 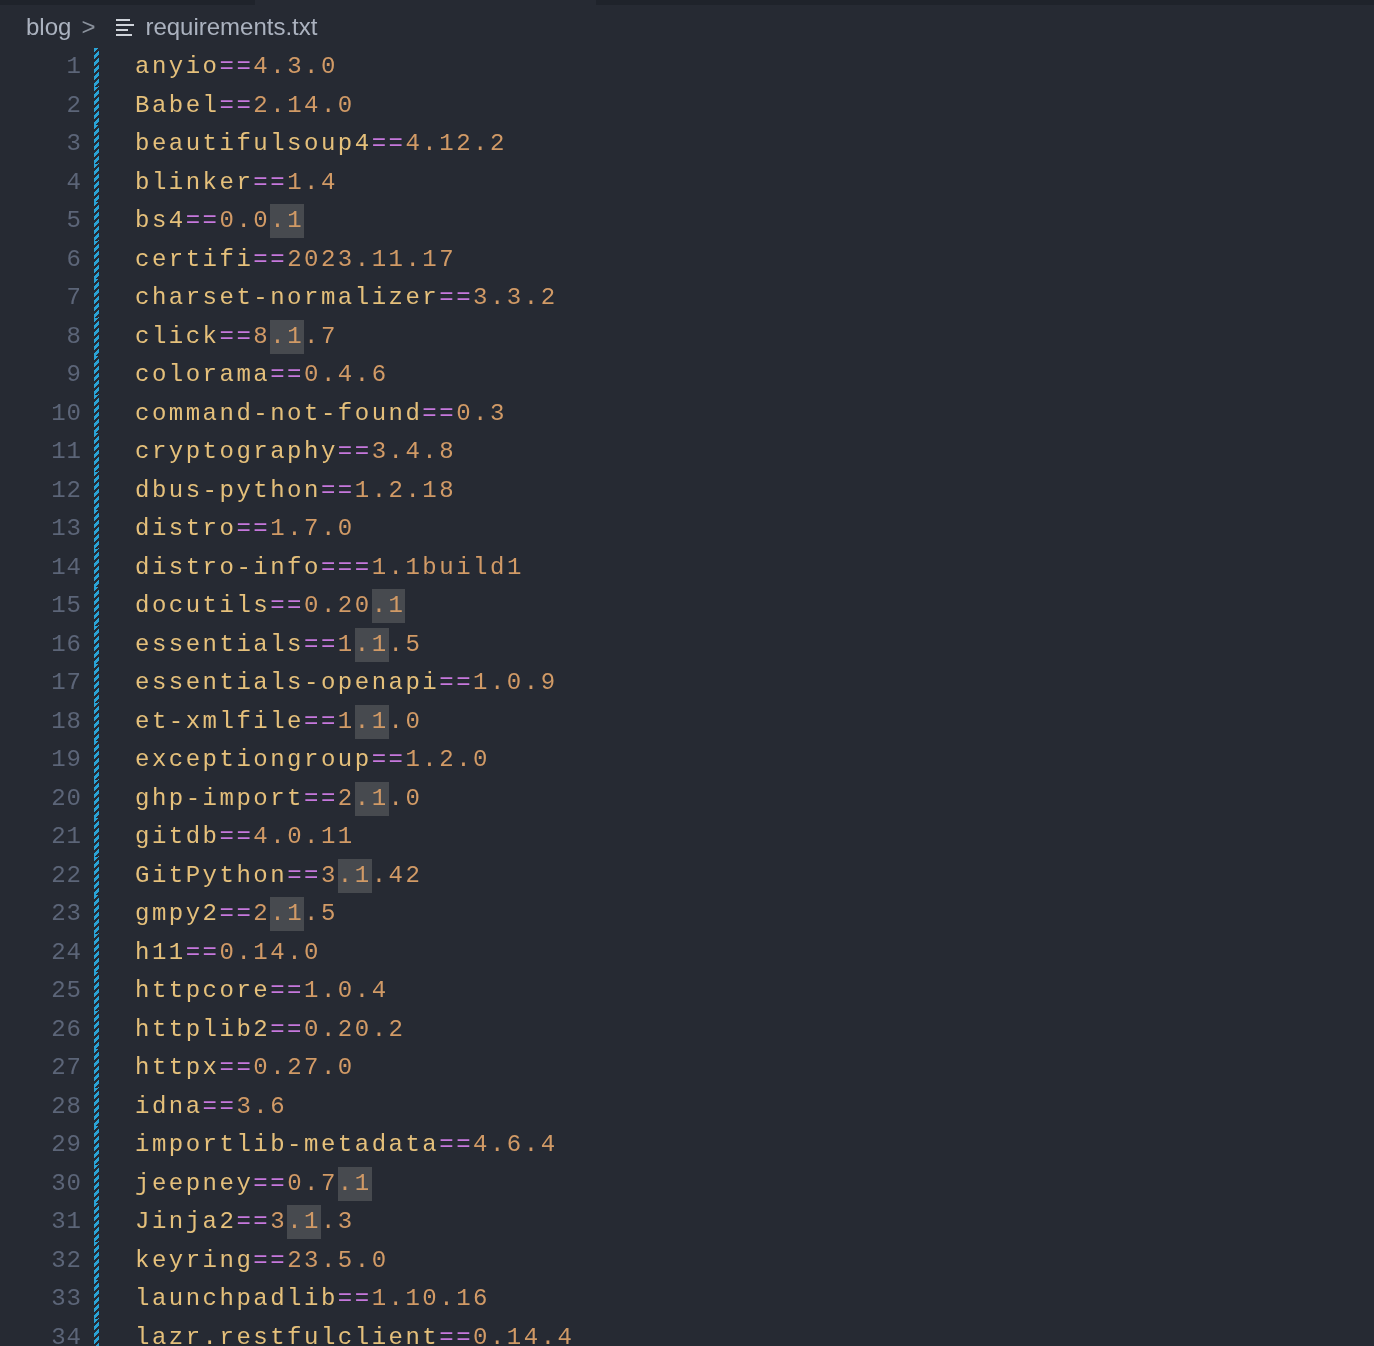 I want to click on line-number: 11, so click(x=66, y=452).